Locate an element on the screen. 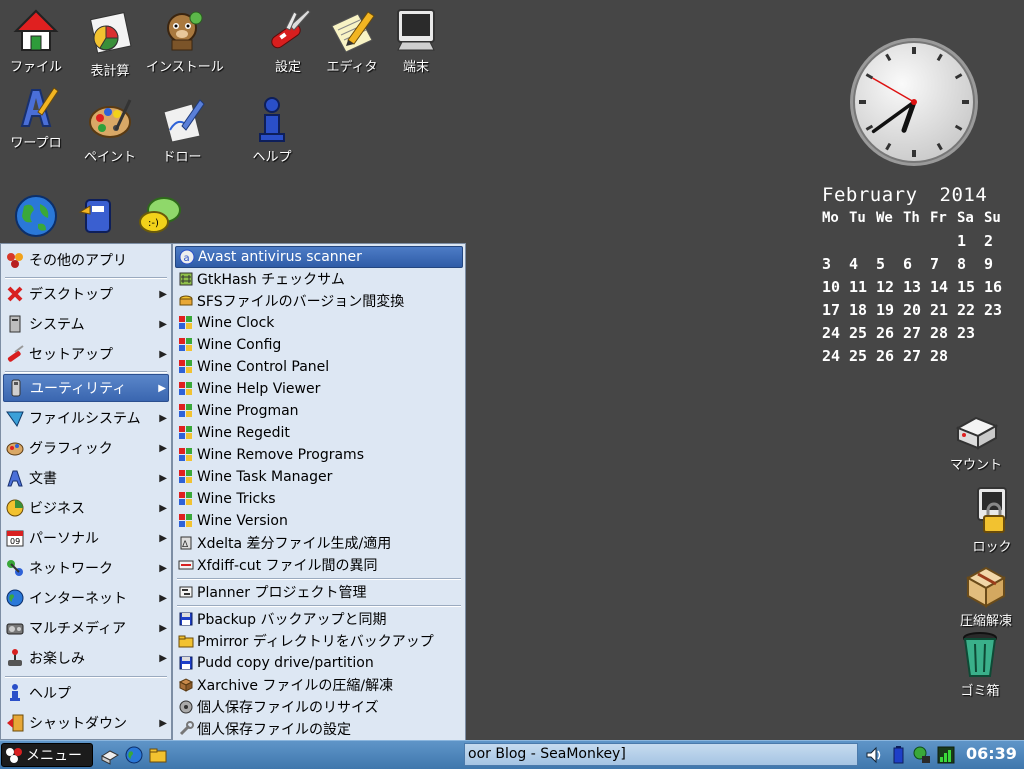 Image resolution: width=1024 pixels, height=769 pixels. submenu-item-wine-version: Wine Version is located at coordinates (319, 521).